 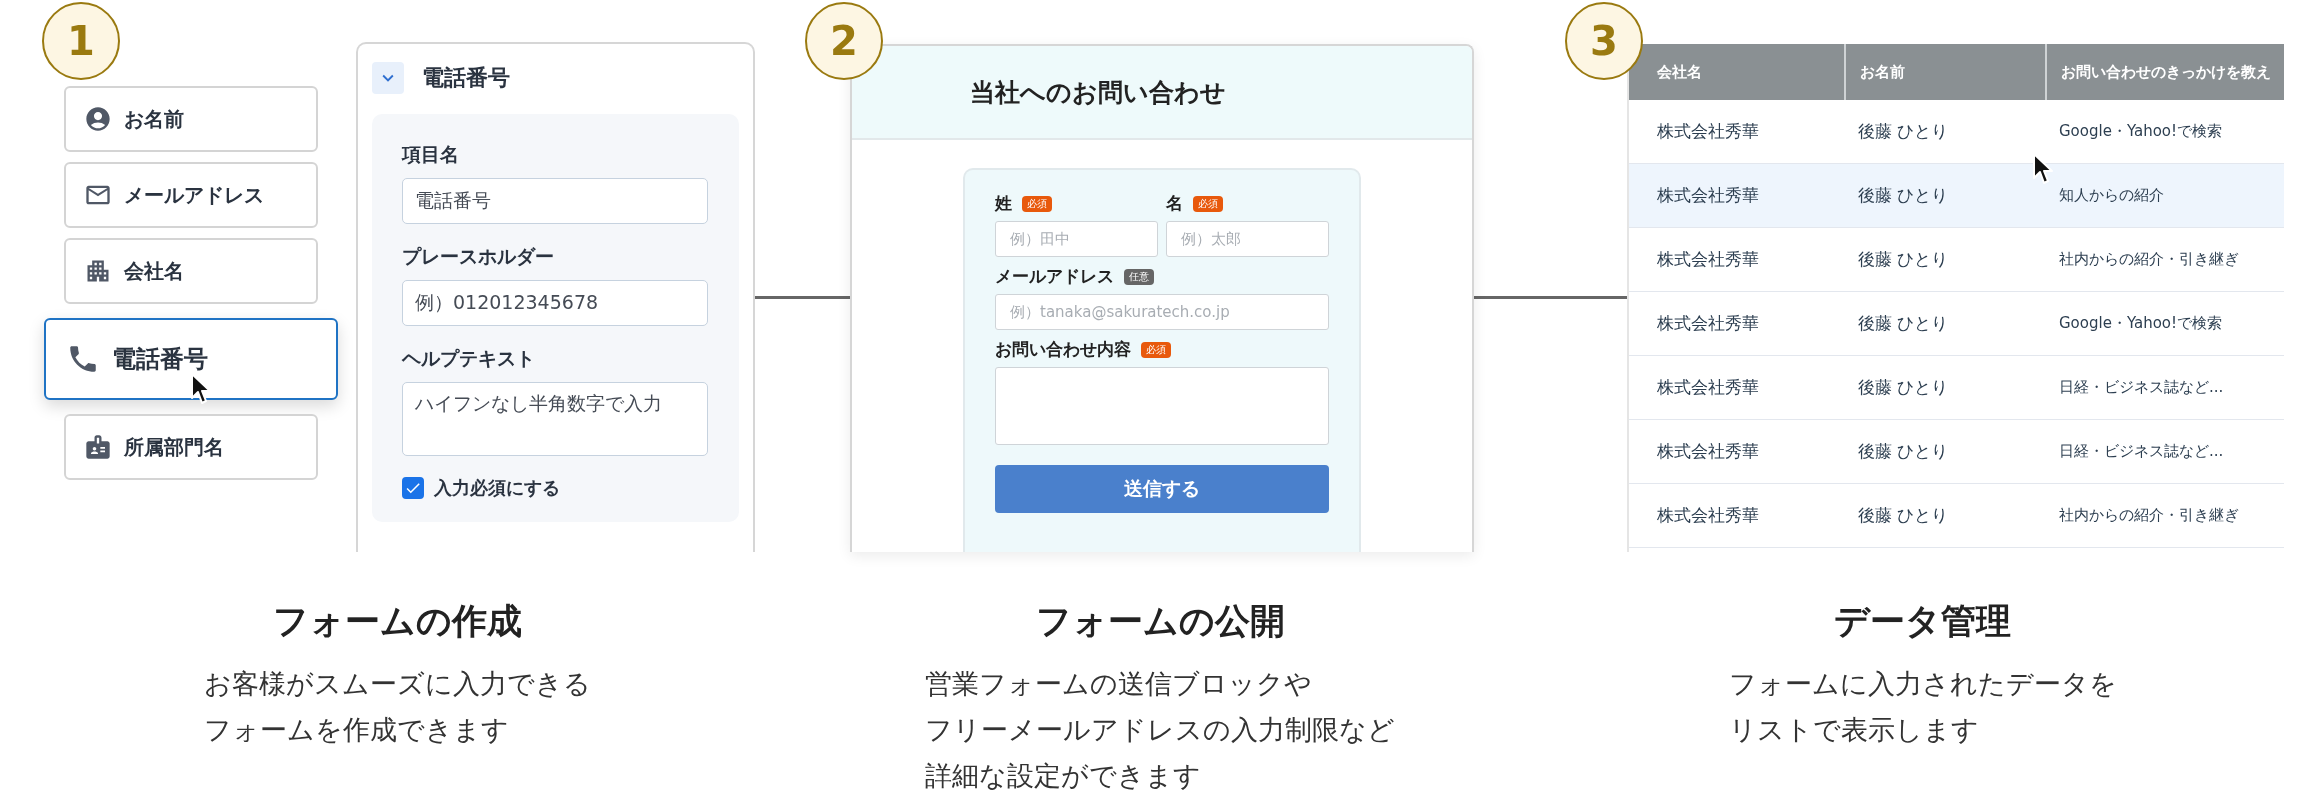 I want to click on textarea-field: ハイフンなし半角数字で入力, so click(x=555, y=419).